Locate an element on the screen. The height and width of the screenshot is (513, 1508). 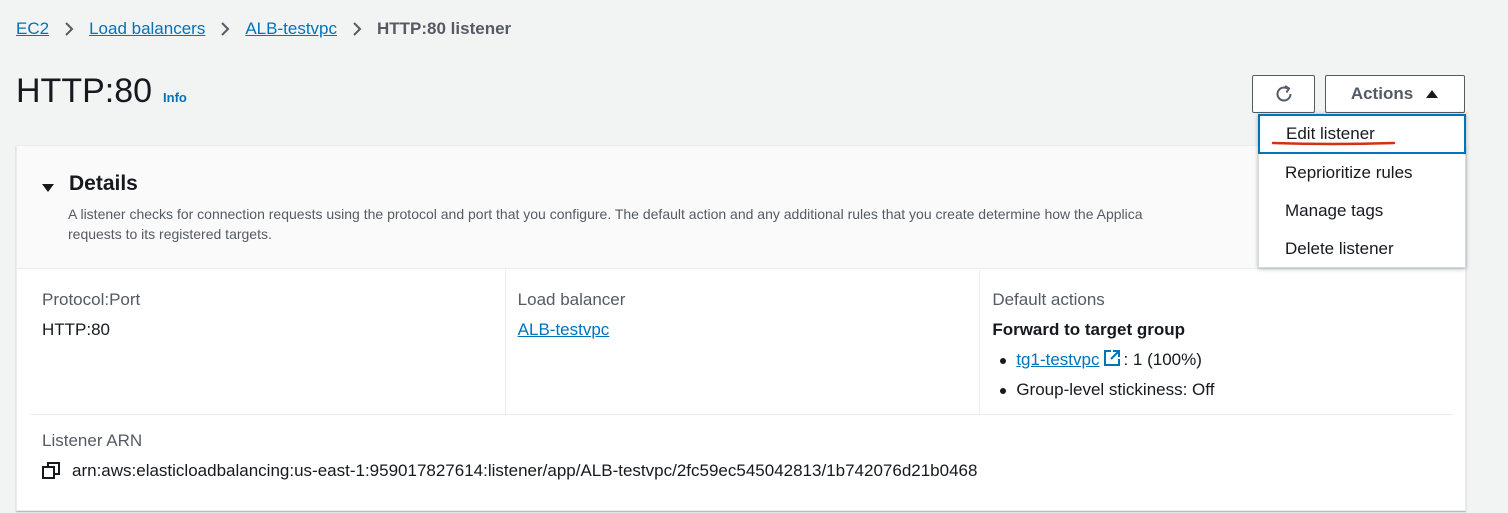
annotation-underline is located at coordinates (1333, 143).